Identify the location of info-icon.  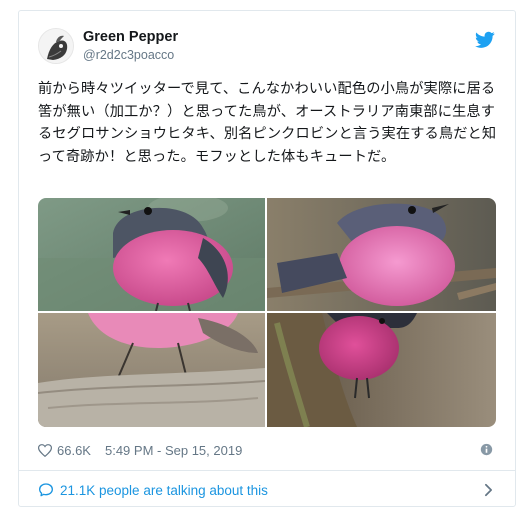
(486, 449).